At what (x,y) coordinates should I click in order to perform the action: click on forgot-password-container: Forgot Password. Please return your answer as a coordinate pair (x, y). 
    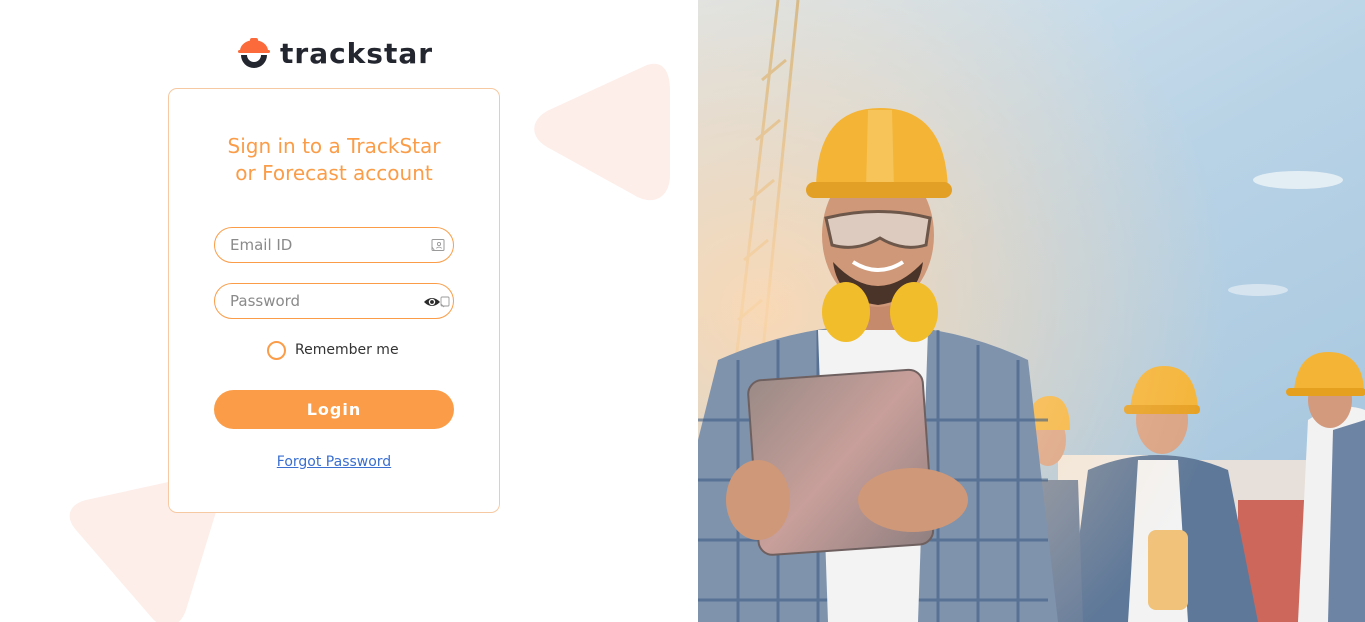
    Looking at the image, I should click on (334, 460).